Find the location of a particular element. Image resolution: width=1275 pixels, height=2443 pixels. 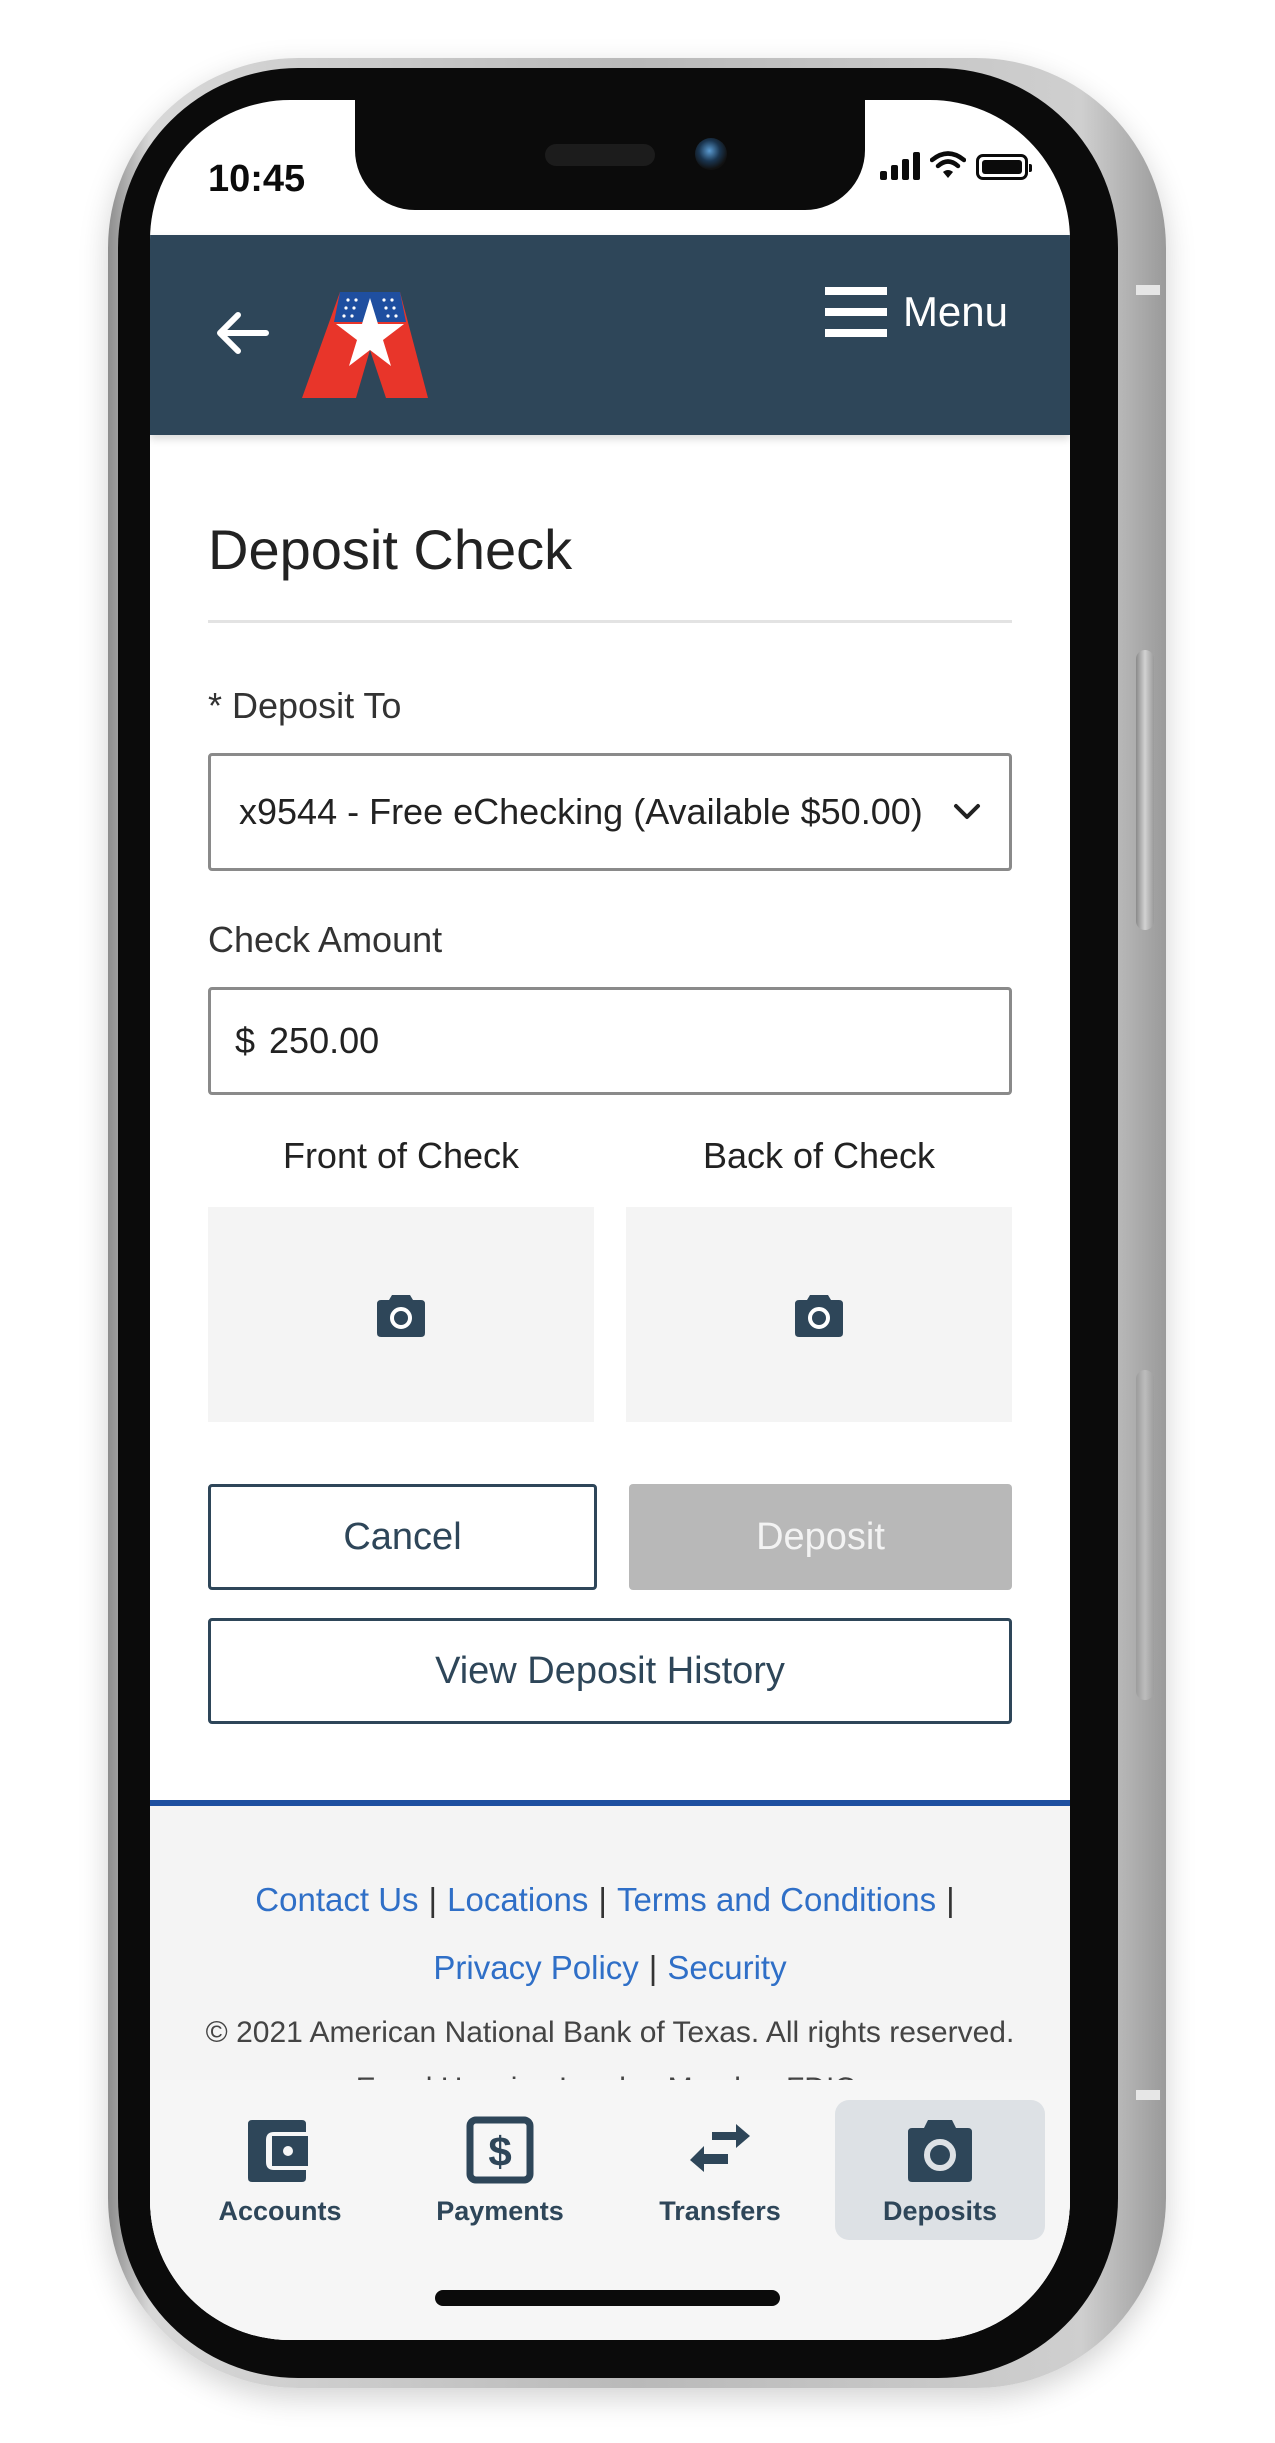

nav-payments: $ Payments is located at coordinates (500, 2170).